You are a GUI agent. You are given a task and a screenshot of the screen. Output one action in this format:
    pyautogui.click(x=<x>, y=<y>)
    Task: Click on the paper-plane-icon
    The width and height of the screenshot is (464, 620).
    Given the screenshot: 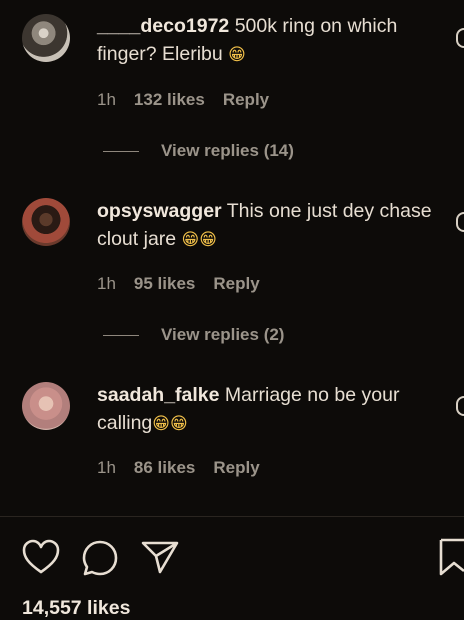 What is the action you would take?
    pyautogui.click(x=160, y=557)
    